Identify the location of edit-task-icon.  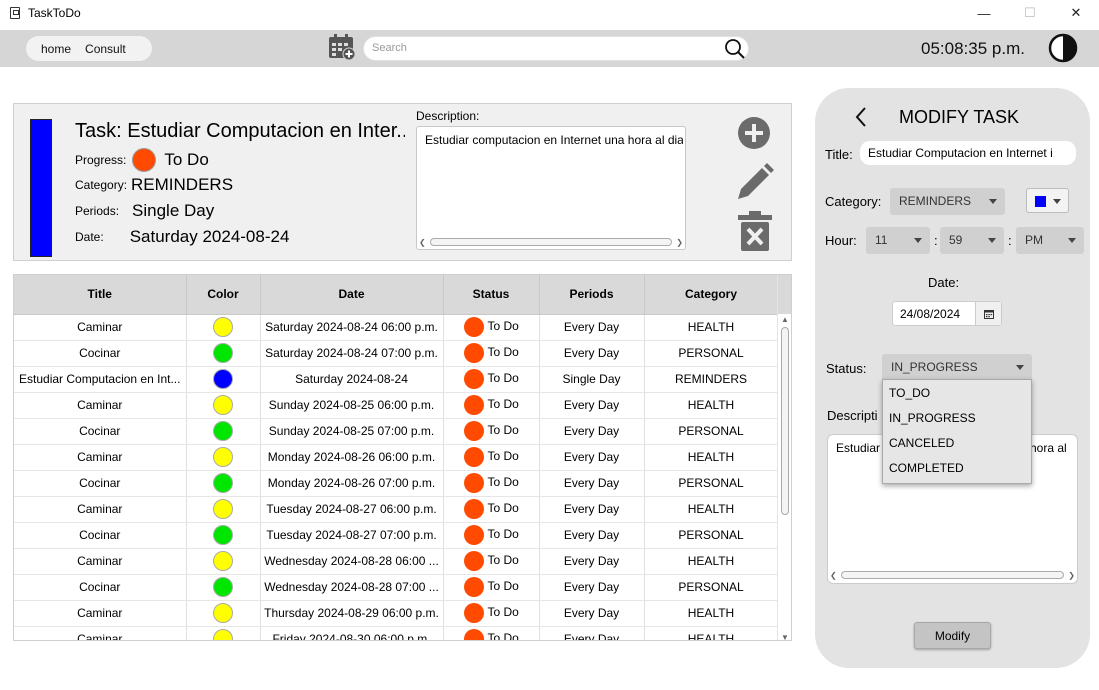
(755, 182).